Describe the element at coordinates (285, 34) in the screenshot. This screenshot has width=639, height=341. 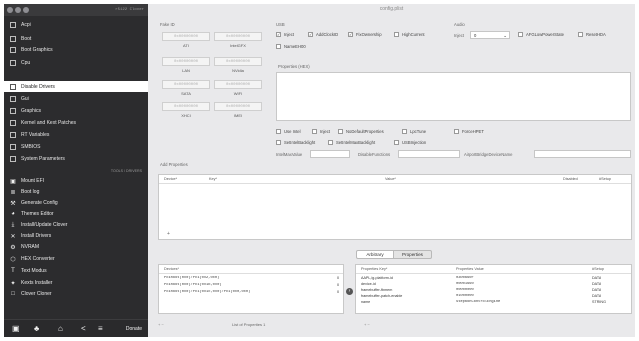
I see `usb-inject-checkbox: ✓ Inject` at that location.